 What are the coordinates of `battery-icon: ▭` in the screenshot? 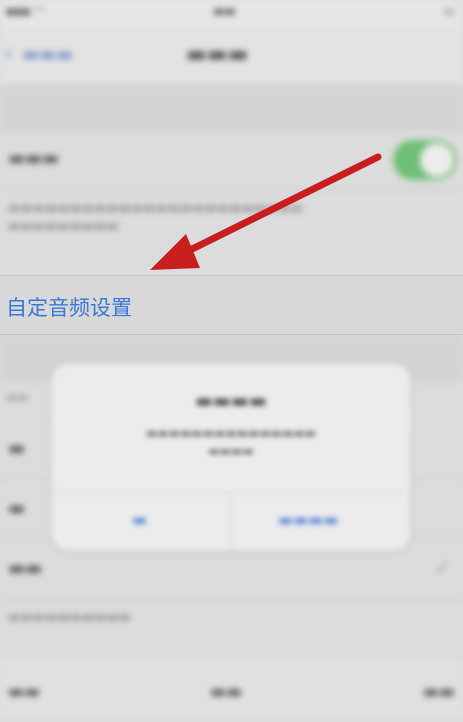 It's located at (449, 11).